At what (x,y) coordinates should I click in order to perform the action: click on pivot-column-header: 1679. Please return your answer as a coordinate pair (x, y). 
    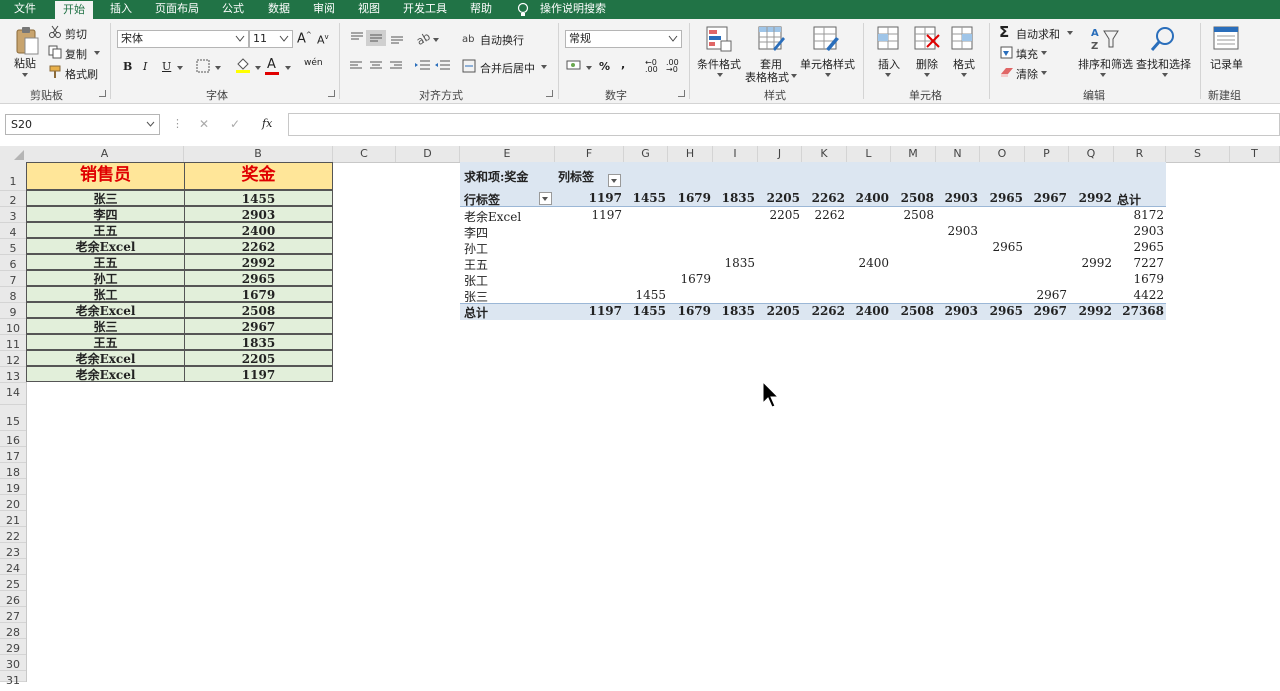
    Looking at the image, I should click on (694, 198).